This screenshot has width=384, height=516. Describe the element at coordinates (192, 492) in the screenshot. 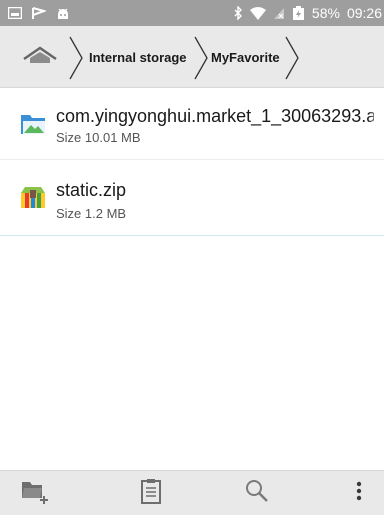

I see `bottom-toolbar` at that location.